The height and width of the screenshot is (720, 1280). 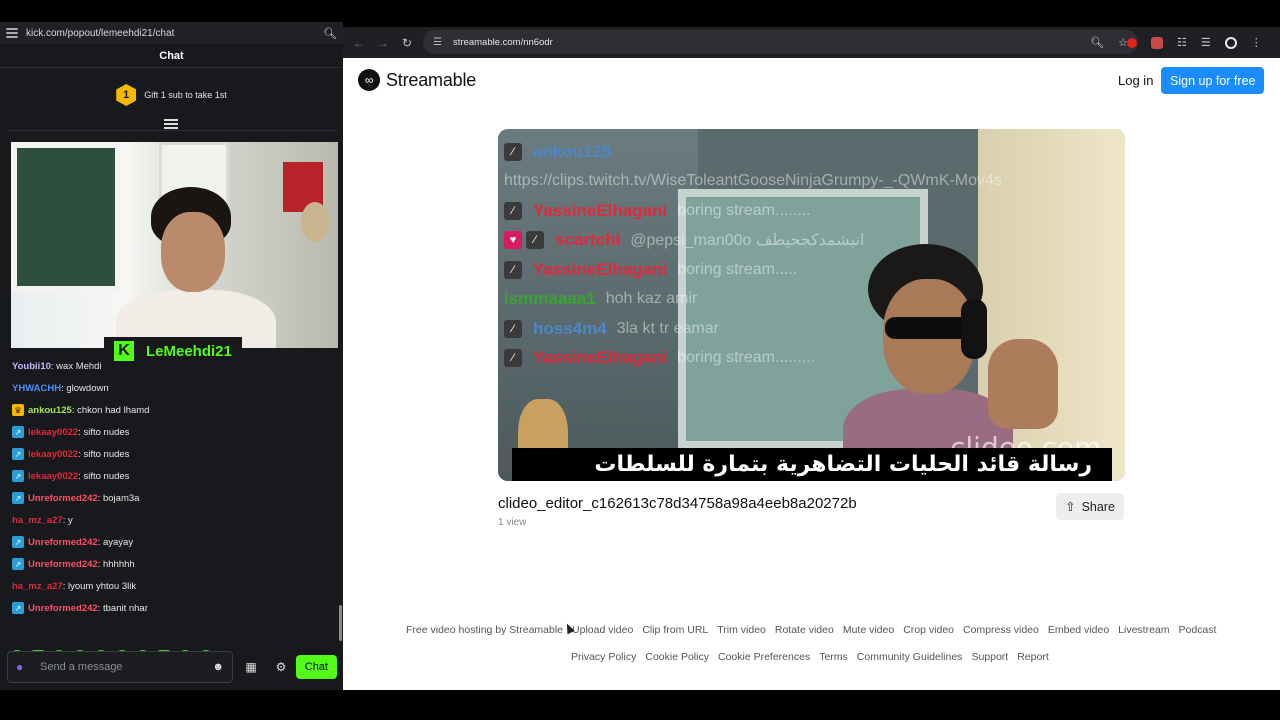 What do you see at coordinates (588, 240) in the screenshot?
I see `overlay-username: scartchi` at bounding box center [588, 240].